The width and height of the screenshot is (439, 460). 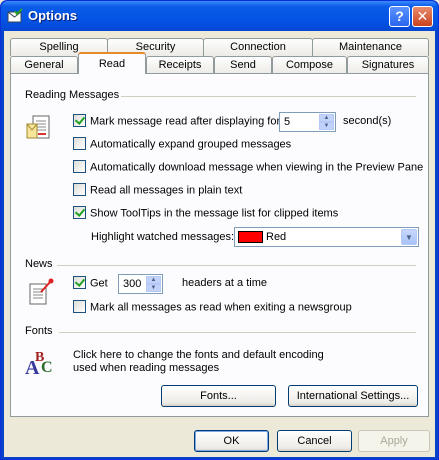 What do you see at coordinates (388, 65) in the screenshot?
I see `tab-signatures: Signatures` at bounding box center [388, 65].